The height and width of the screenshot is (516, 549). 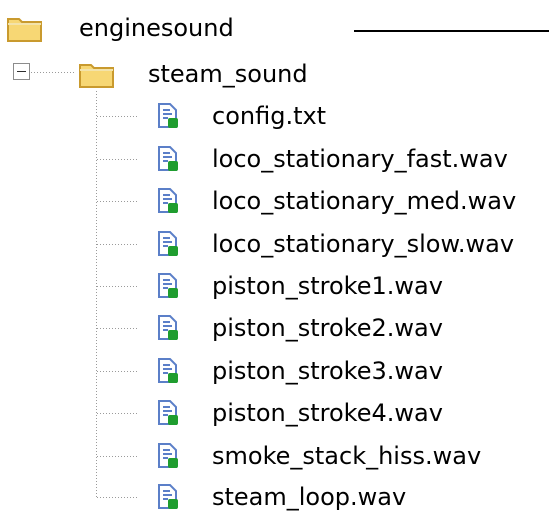 I want to click on tree-item-label: steam_sound, so click(x=228, y=74).